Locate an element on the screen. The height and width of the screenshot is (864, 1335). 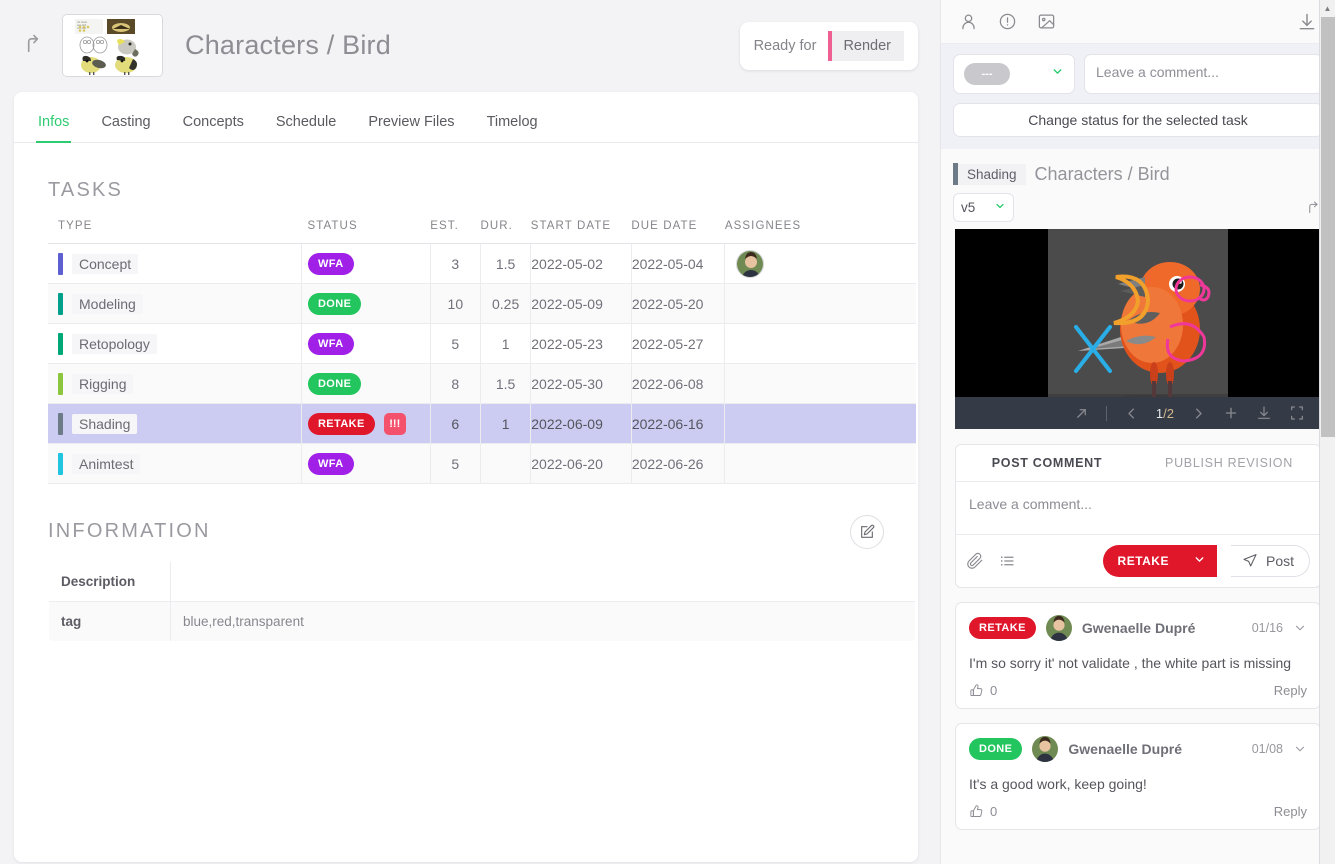
task-due-date-cell: 2022-05-20 is located at coordinates (678, 303).